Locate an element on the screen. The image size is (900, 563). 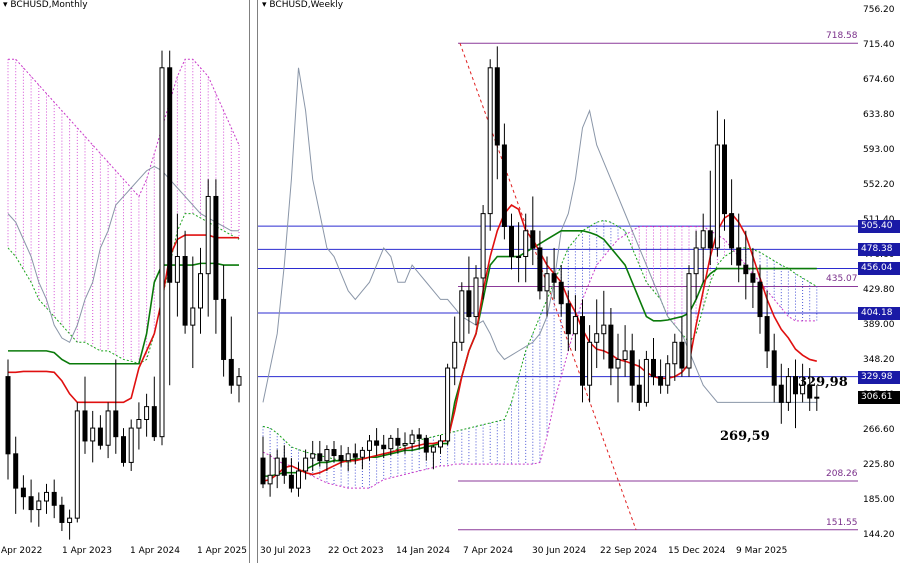
time-tick-label: 7 Apr 2024 is located at coordinates (488, 551).